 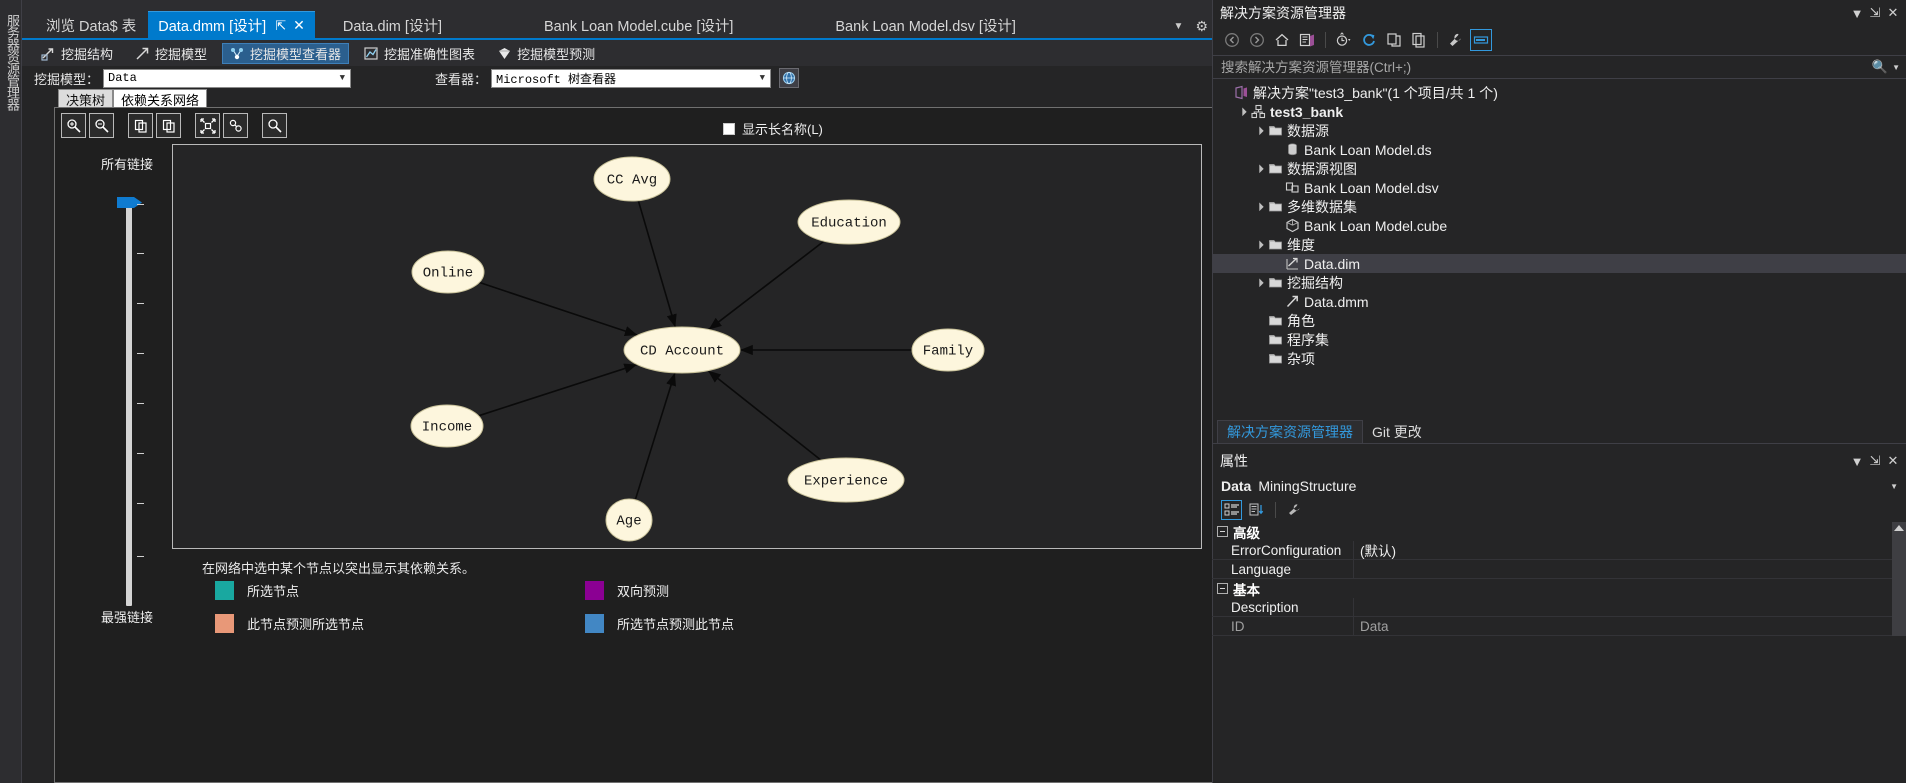 What do you see at coordinates (168, 125) in the screenshot?
I see `copy-to-clipboard-icon` at bounding box center [168, 125].